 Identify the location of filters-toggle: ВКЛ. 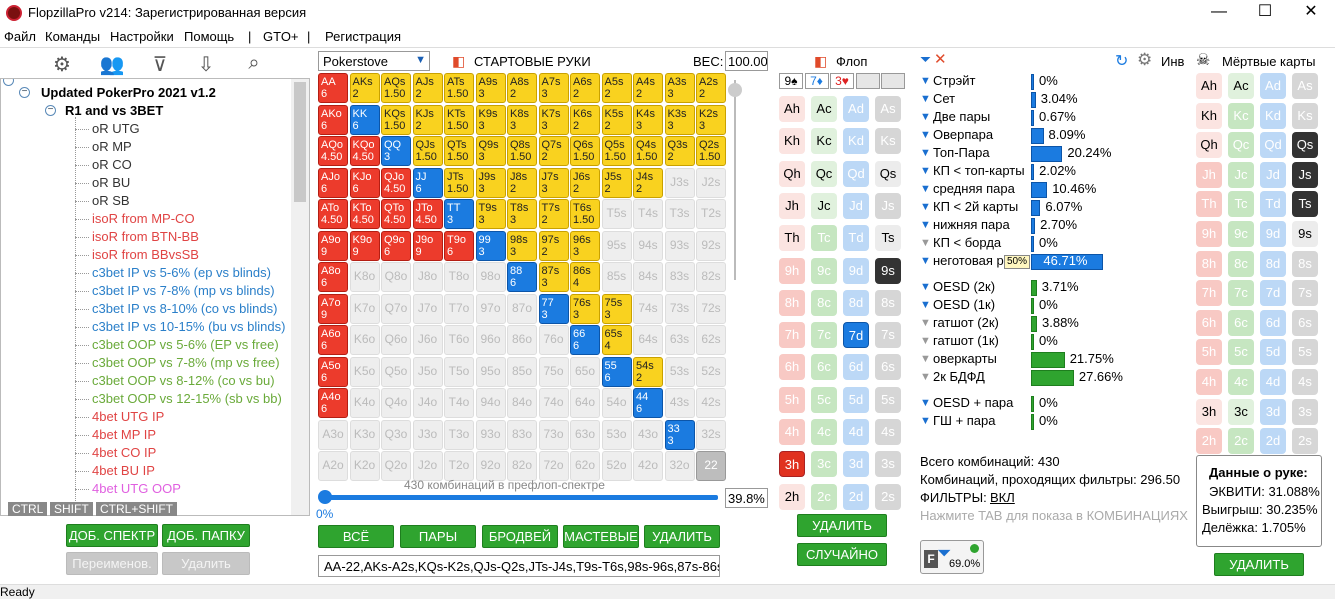
(1002, 497).